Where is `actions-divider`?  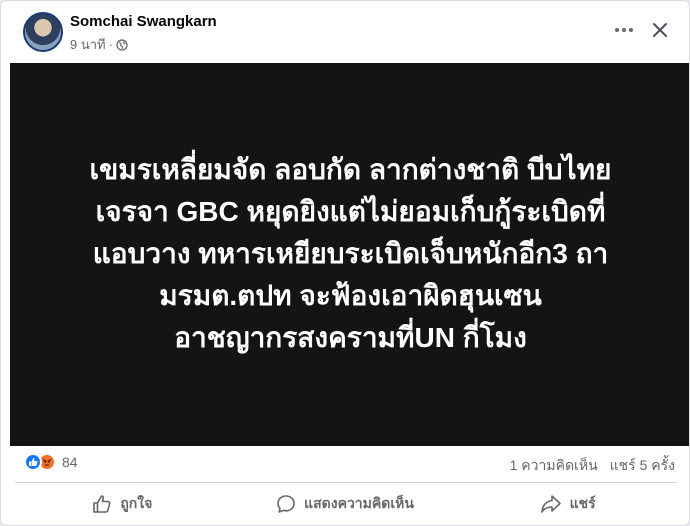 actions-divider is located at coordinates (346, 482).